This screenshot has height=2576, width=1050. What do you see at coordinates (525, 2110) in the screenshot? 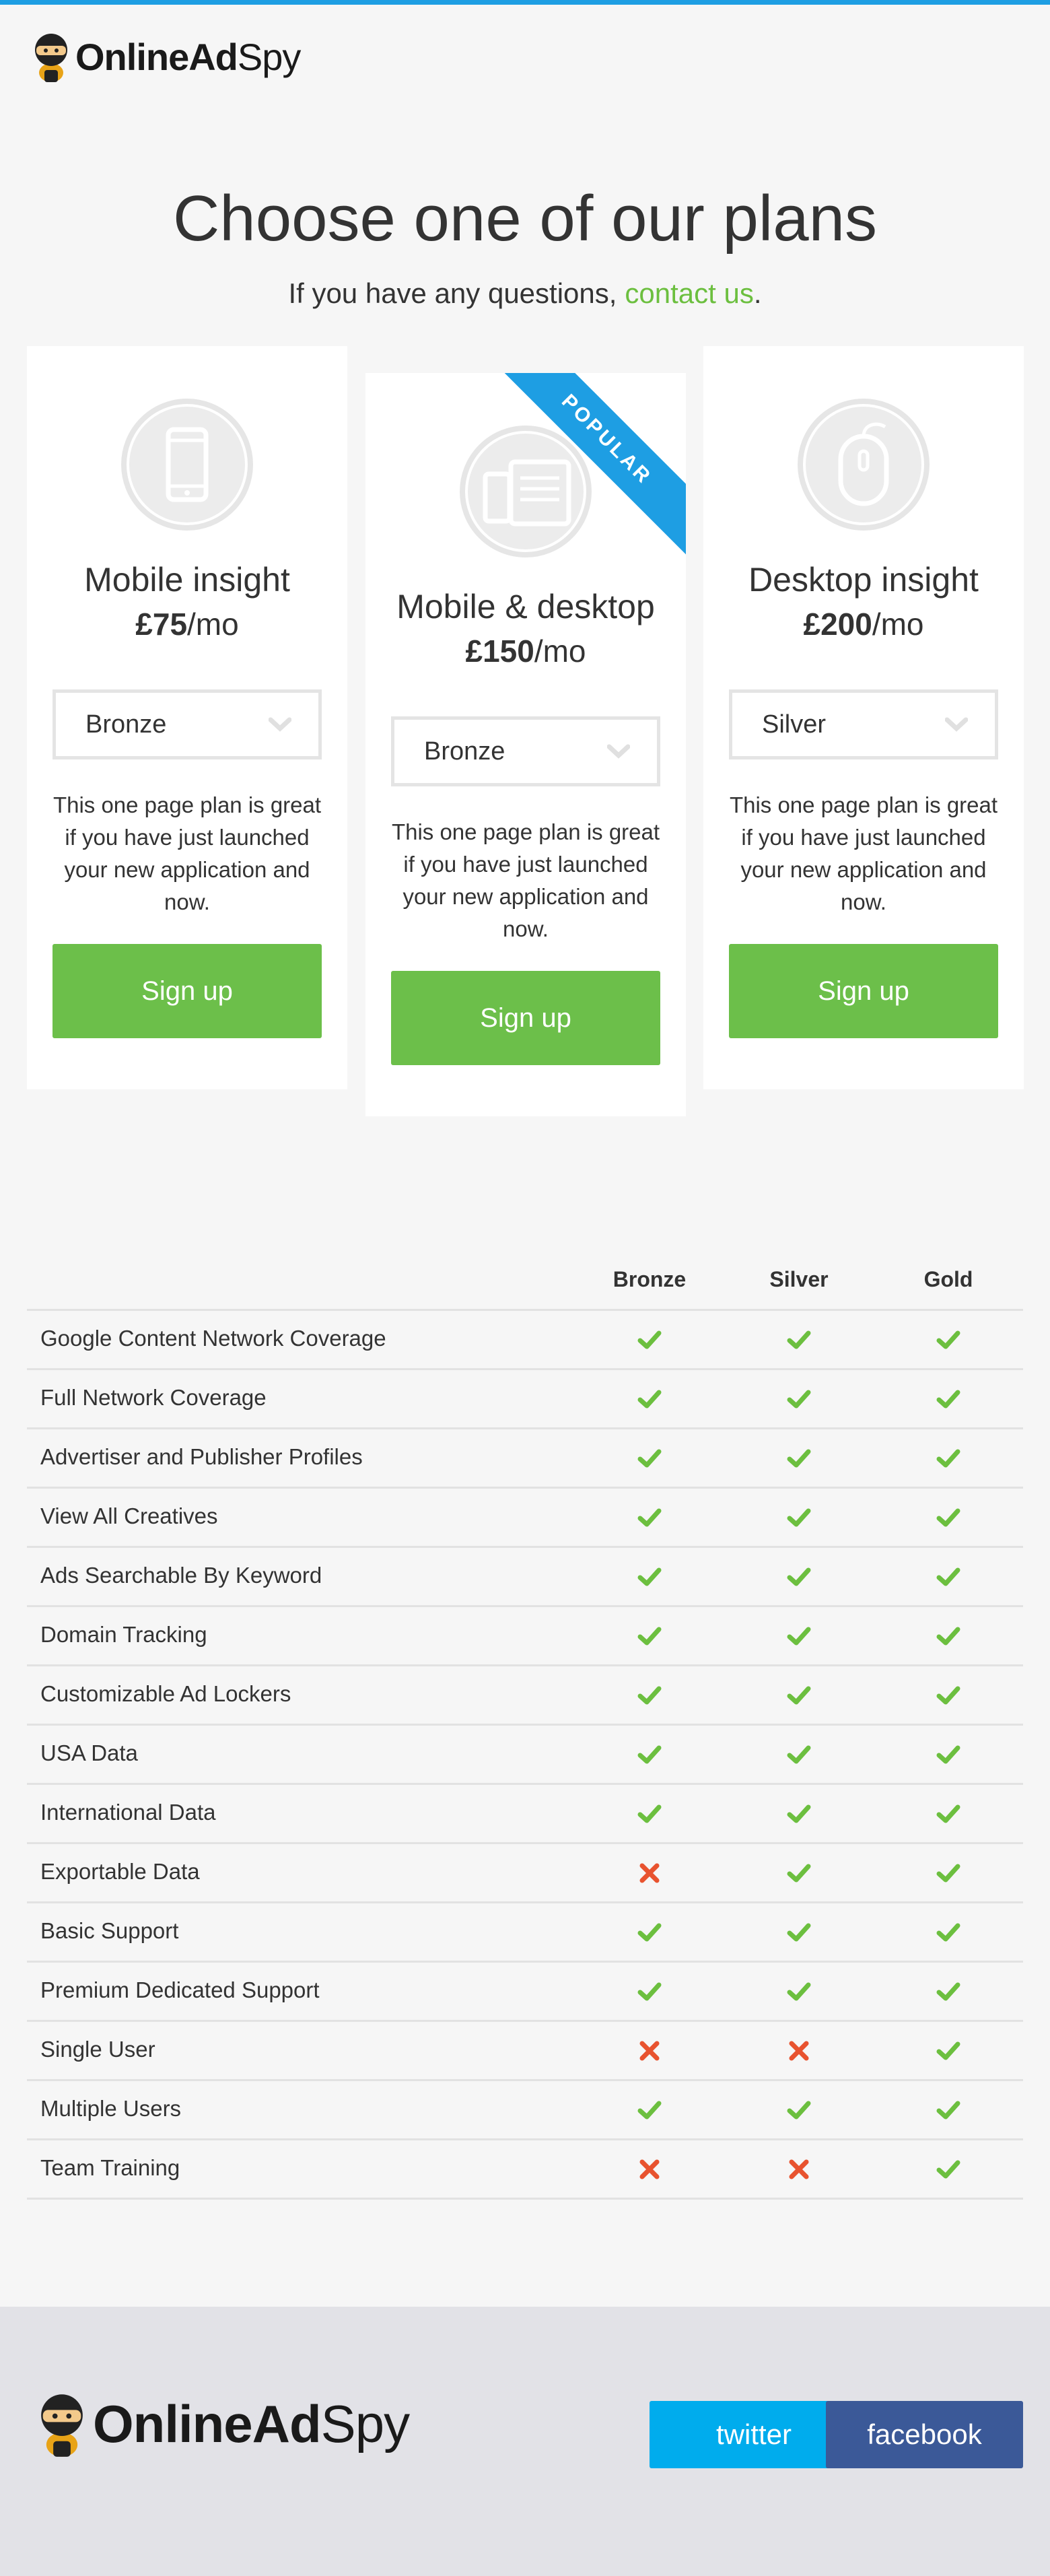
I see `table-row: Multiple Users` at bounding box center [525, 2110].